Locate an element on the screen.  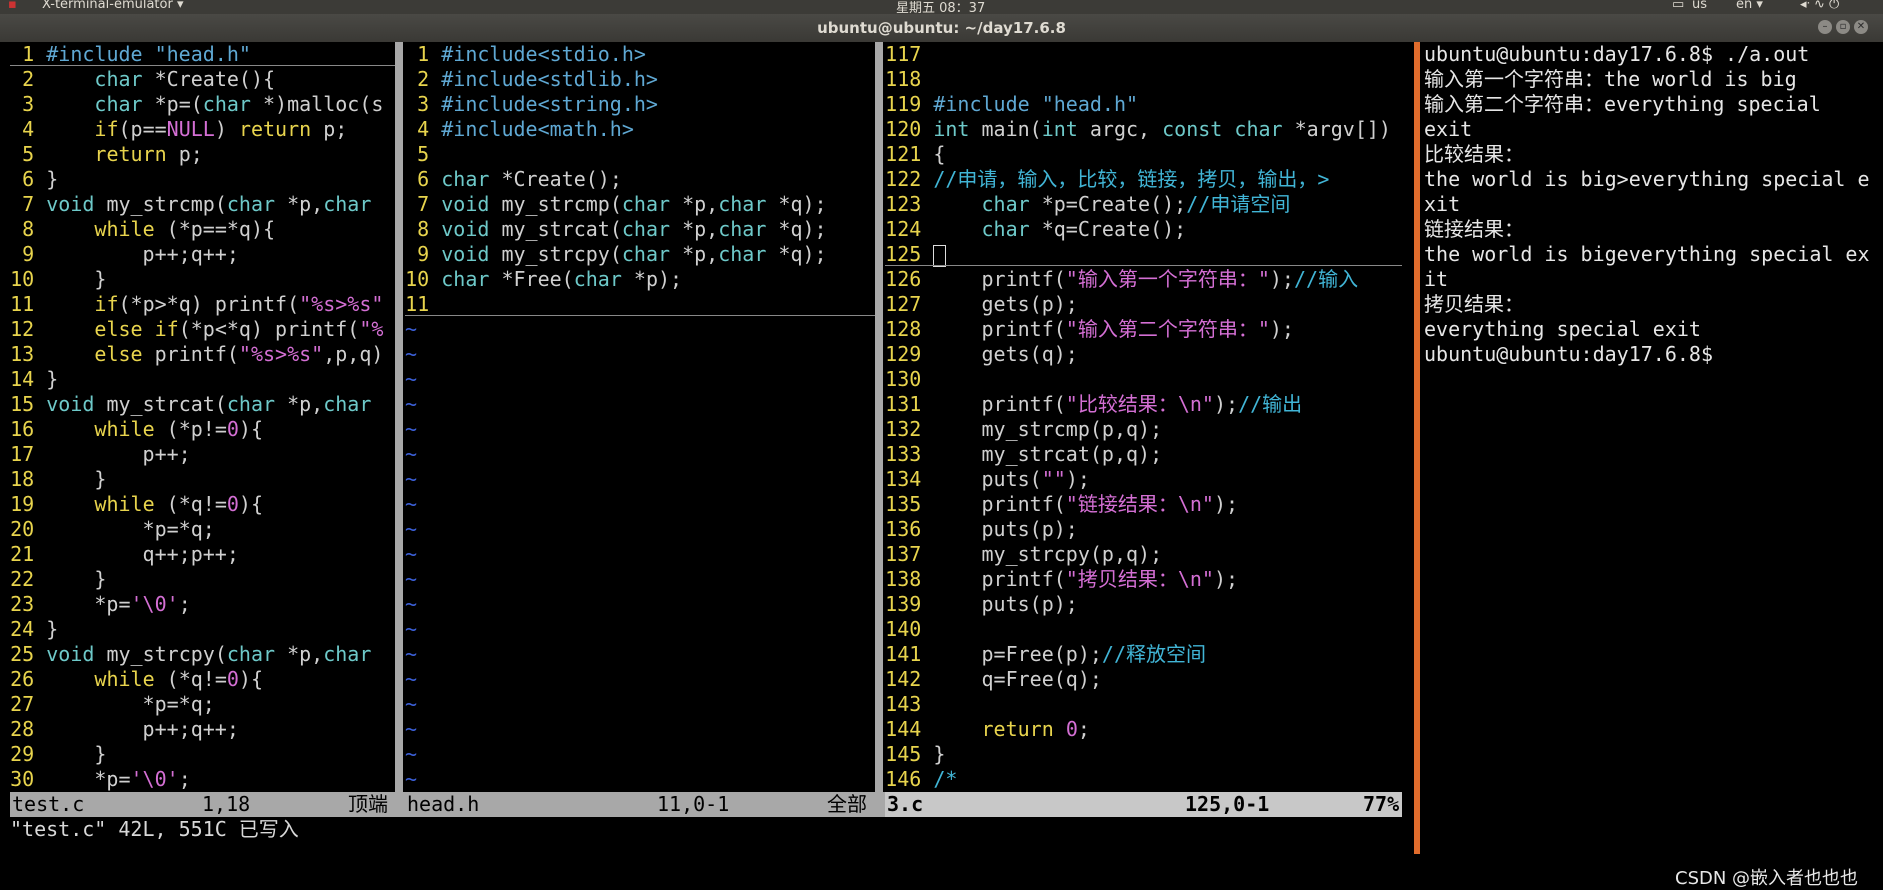
code-line: 30 *p='\0'; is located at coordinates (202, 779).